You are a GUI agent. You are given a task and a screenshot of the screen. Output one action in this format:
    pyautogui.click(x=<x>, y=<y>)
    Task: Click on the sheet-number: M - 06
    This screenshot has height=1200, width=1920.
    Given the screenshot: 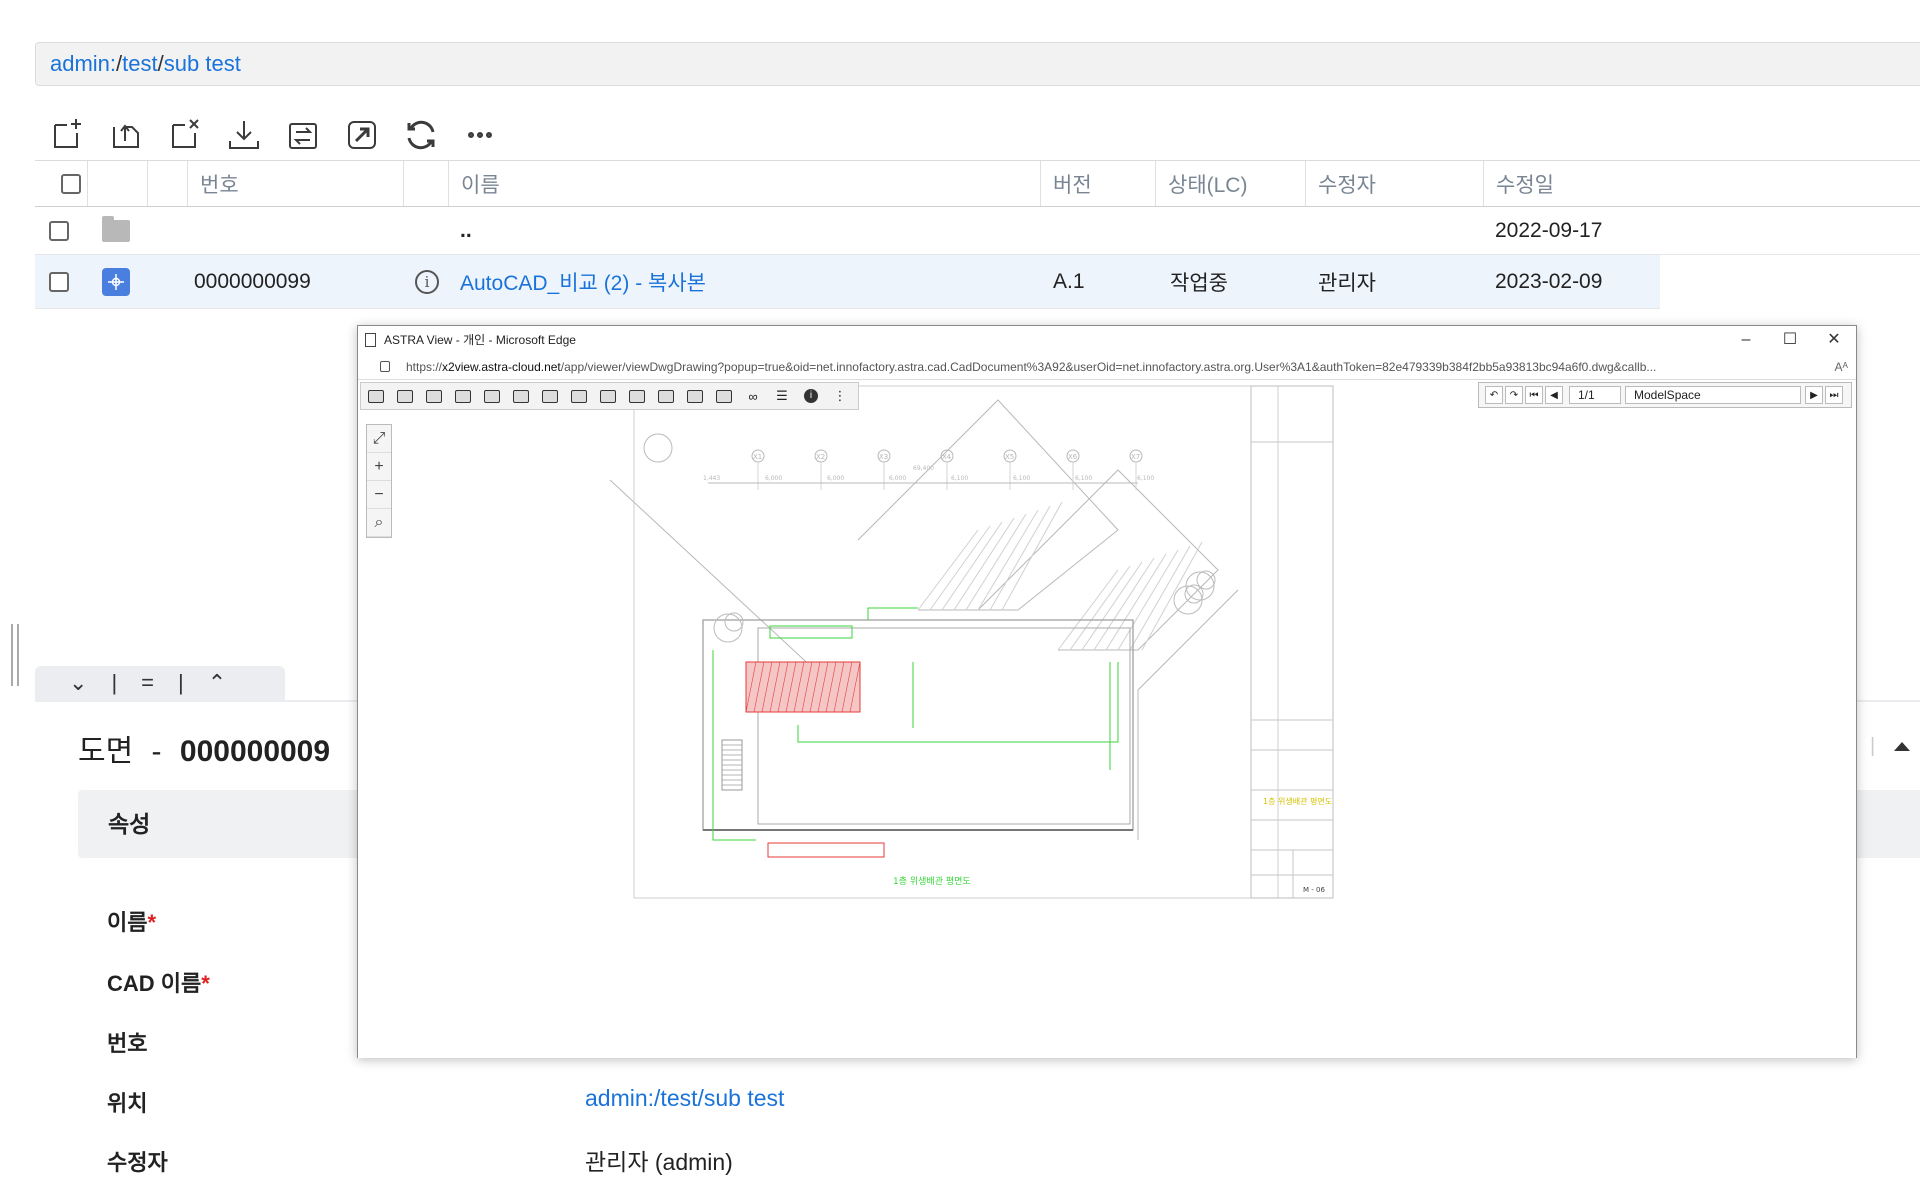 What is the action you would take?
    pyautogui.click(x=1314, y=890)
    